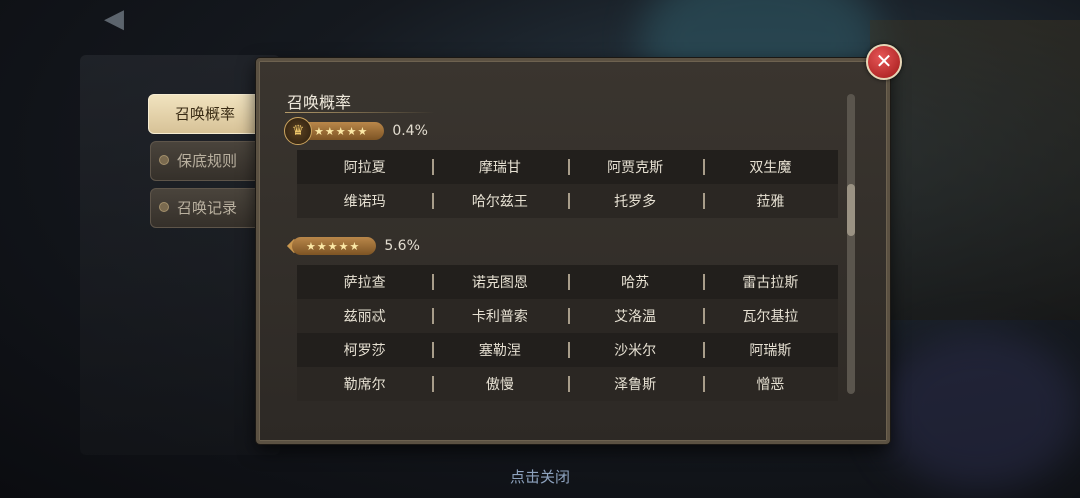  I want to click on hero-name: 摩瑞甘, so click(499, 167).